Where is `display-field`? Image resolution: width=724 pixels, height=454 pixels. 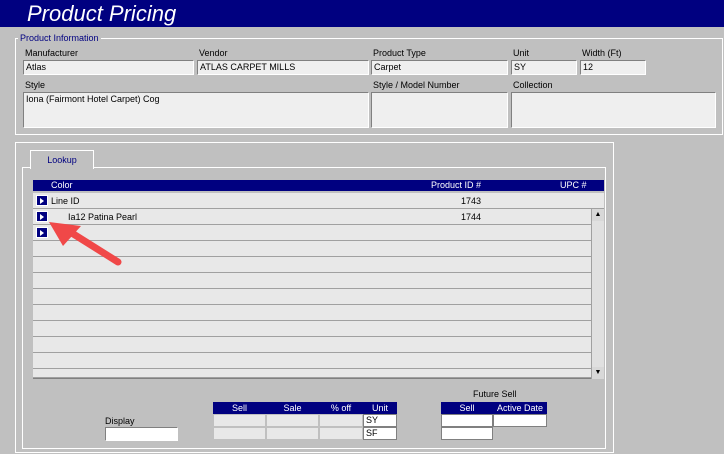 display-field is located at coordinates (141, 434).